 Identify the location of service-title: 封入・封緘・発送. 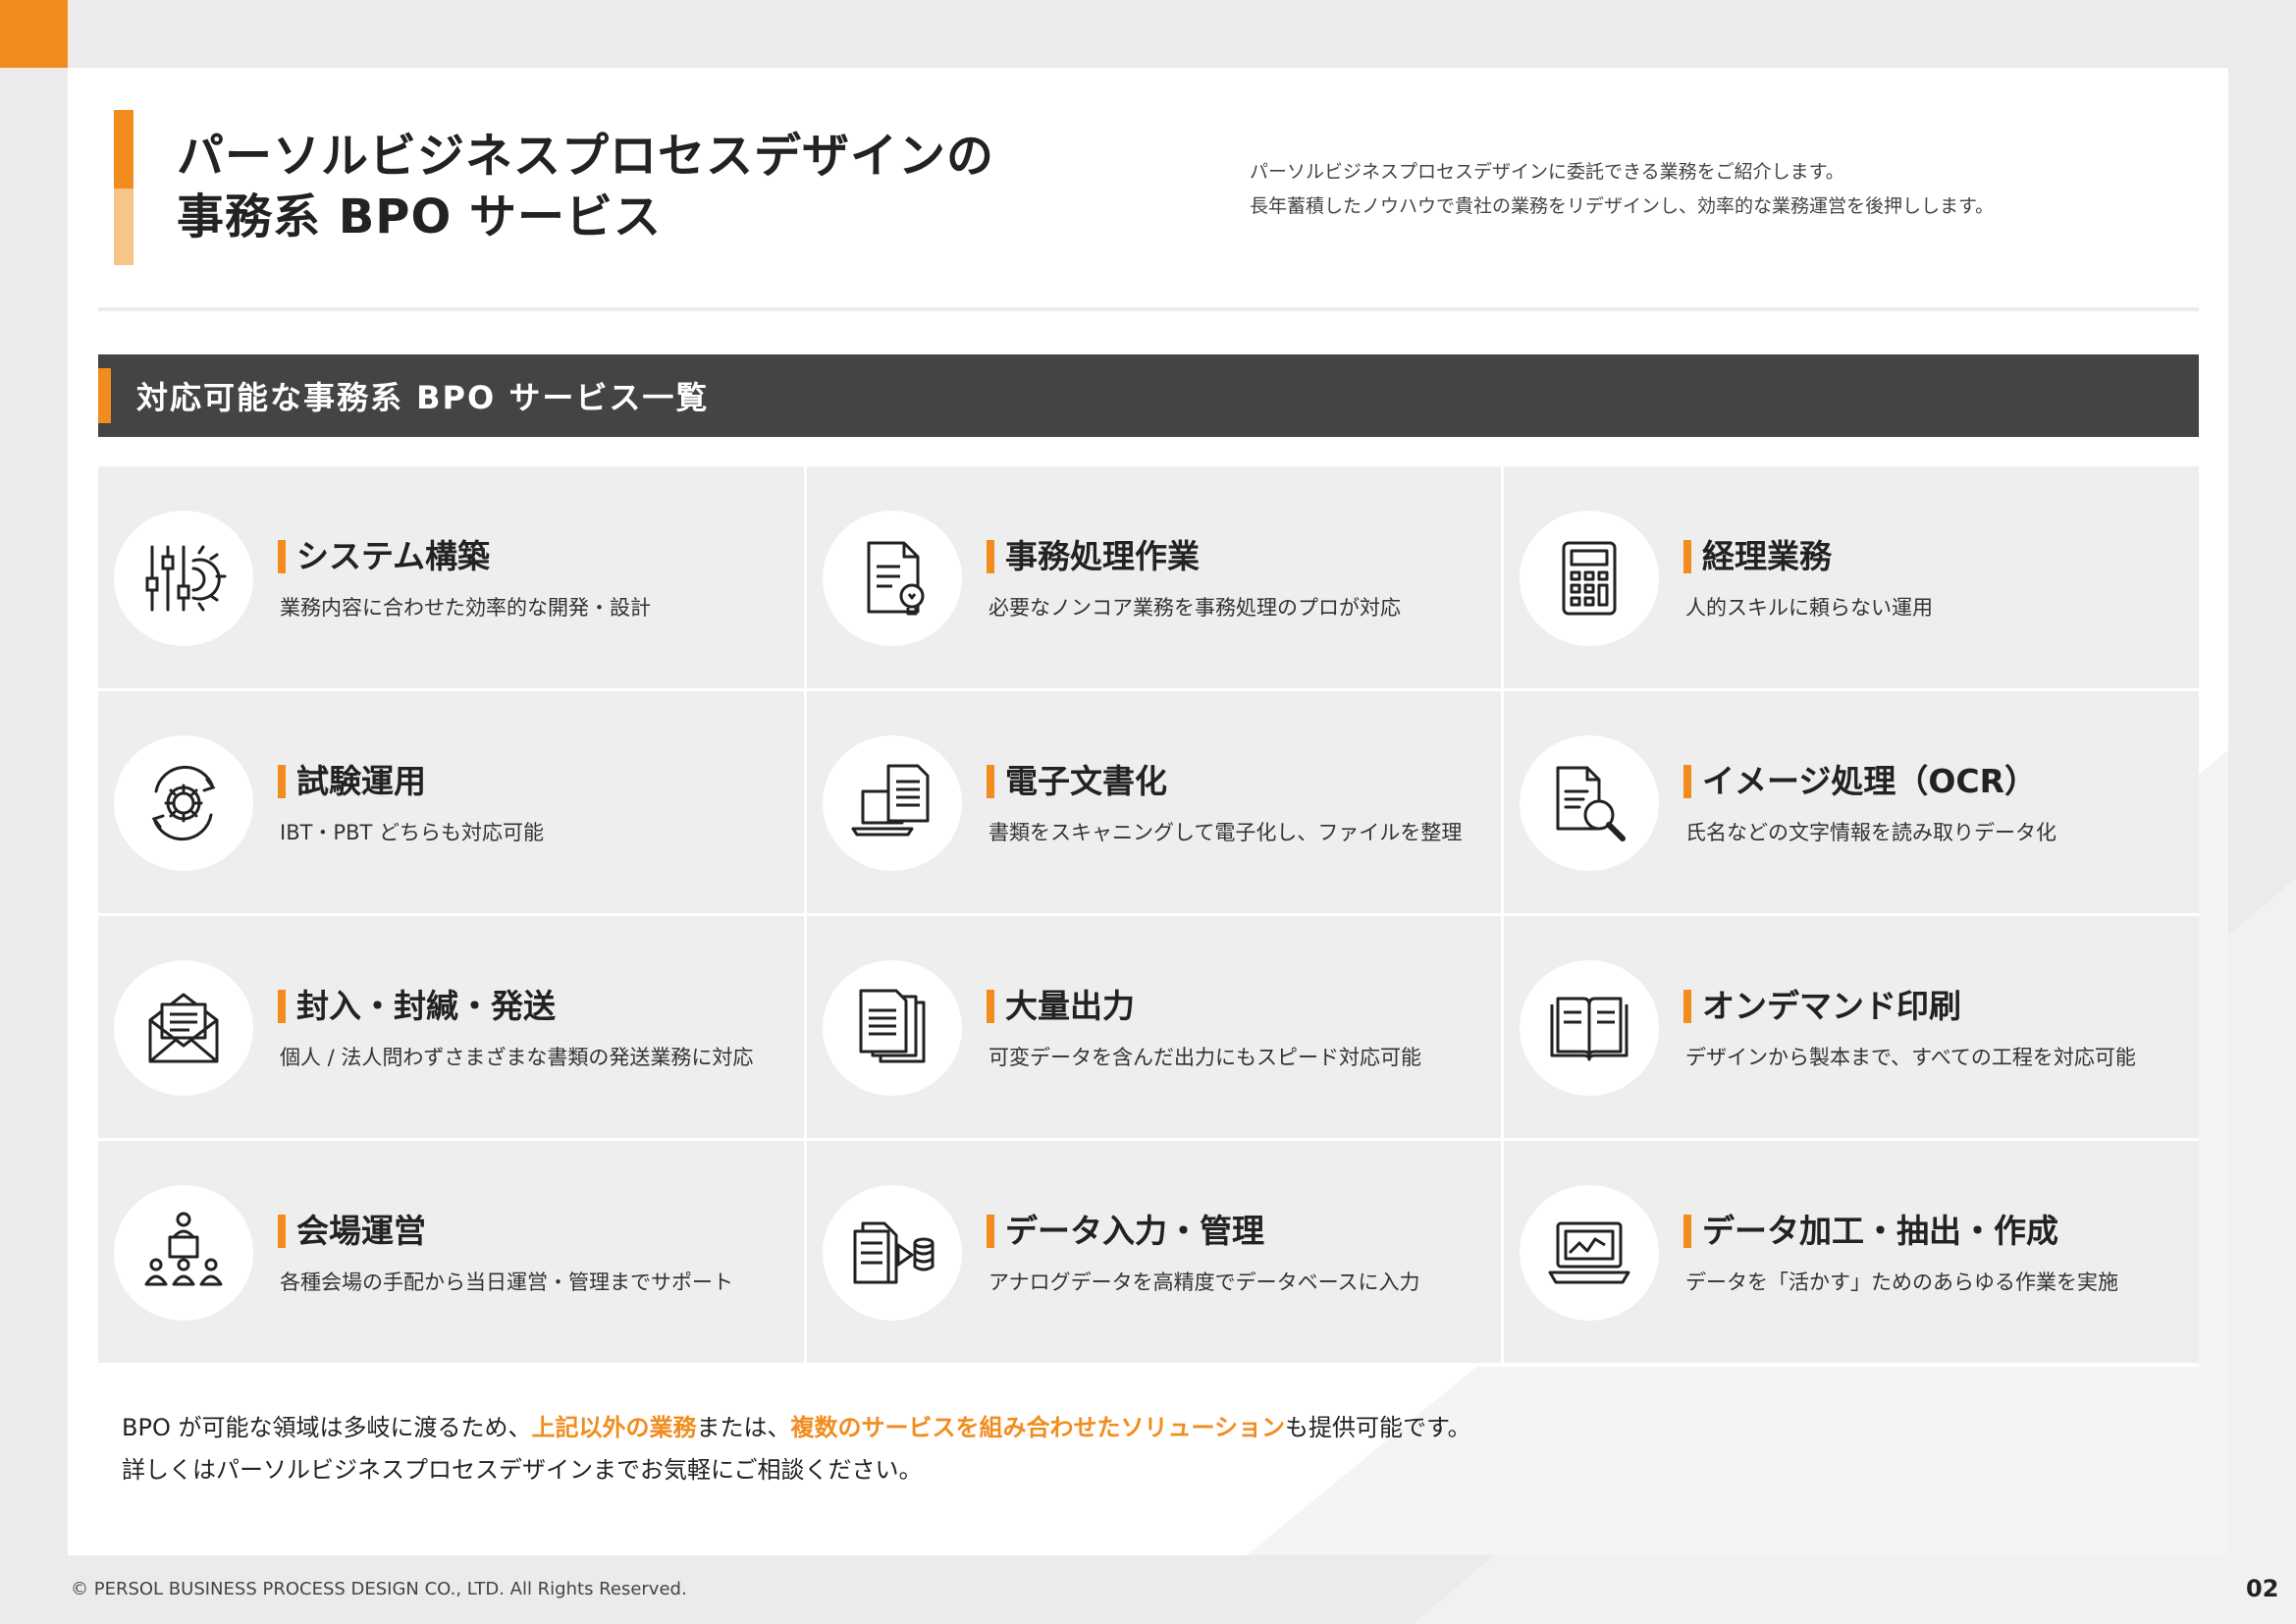
(417, 1006).